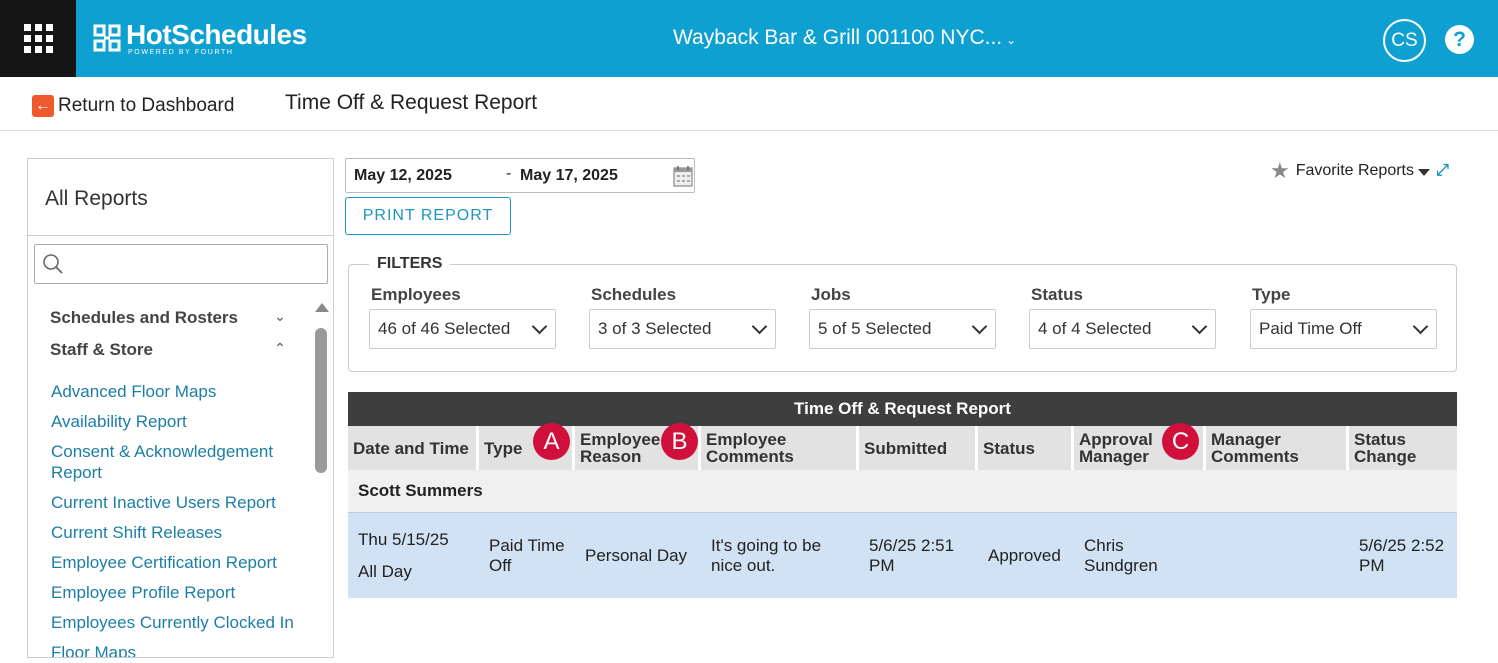  I want to click on return-label: Return to Dashboard, so click(146, 105).